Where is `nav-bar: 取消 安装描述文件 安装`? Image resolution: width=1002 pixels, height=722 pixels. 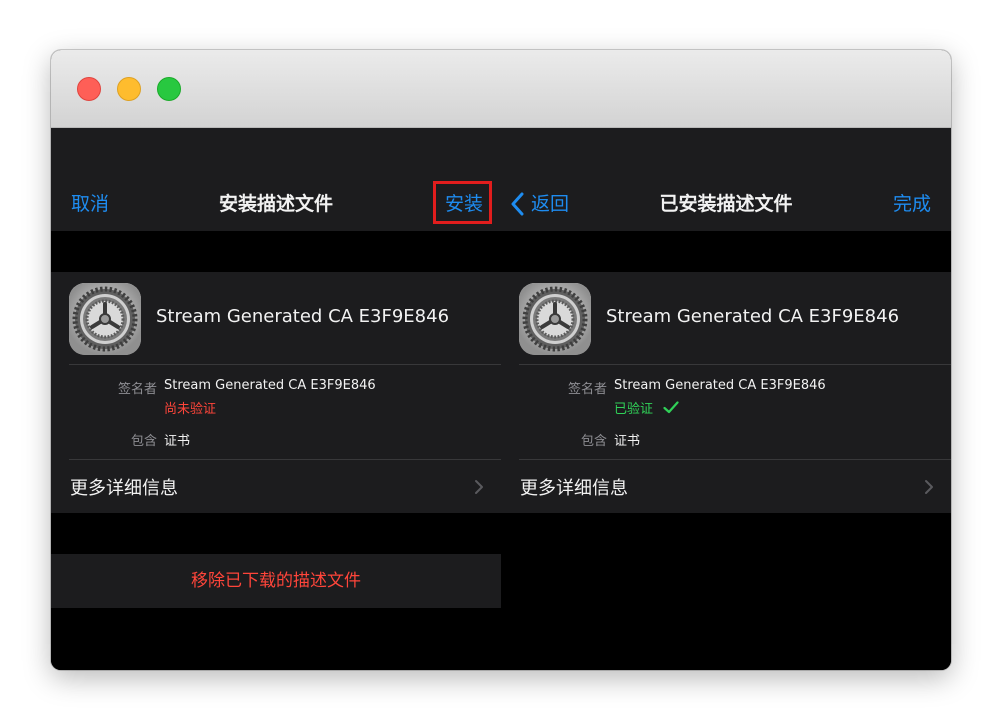
nav-bar: 取消 安装描述文件 安装 is located at coordinates (276, 179).